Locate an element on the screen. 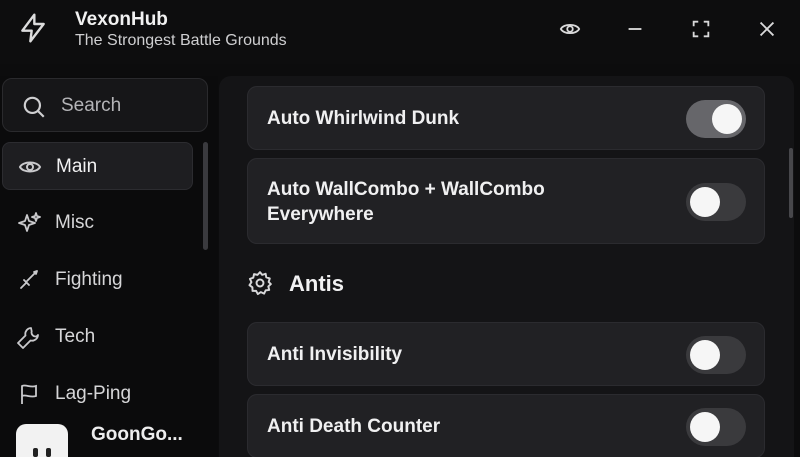 The height and width of the screenshot is (457, 800). wrench-icon is located at coordinates (29, 337).